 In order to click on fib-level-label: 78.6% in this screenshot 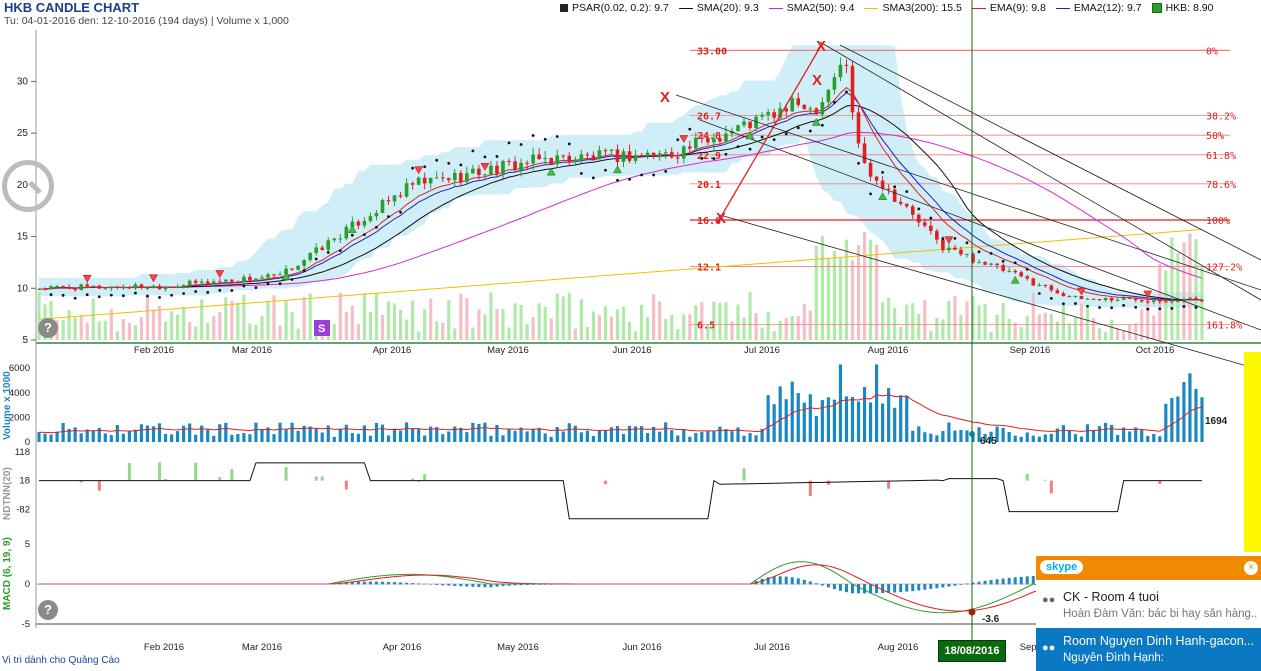, I will do `click(1221, 185)`.